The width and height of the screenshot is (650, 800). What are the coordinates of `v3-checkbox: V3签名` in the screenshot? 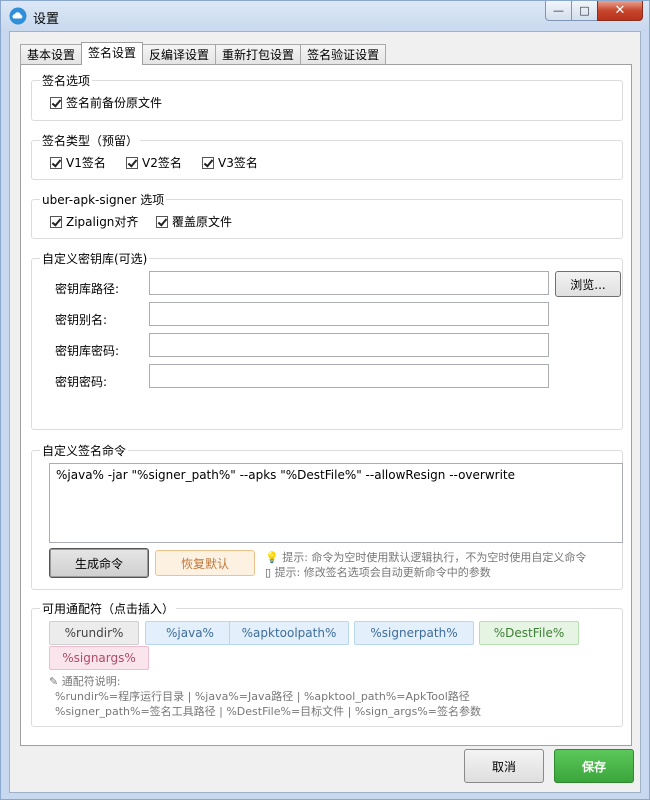 It's located at (230, 162).